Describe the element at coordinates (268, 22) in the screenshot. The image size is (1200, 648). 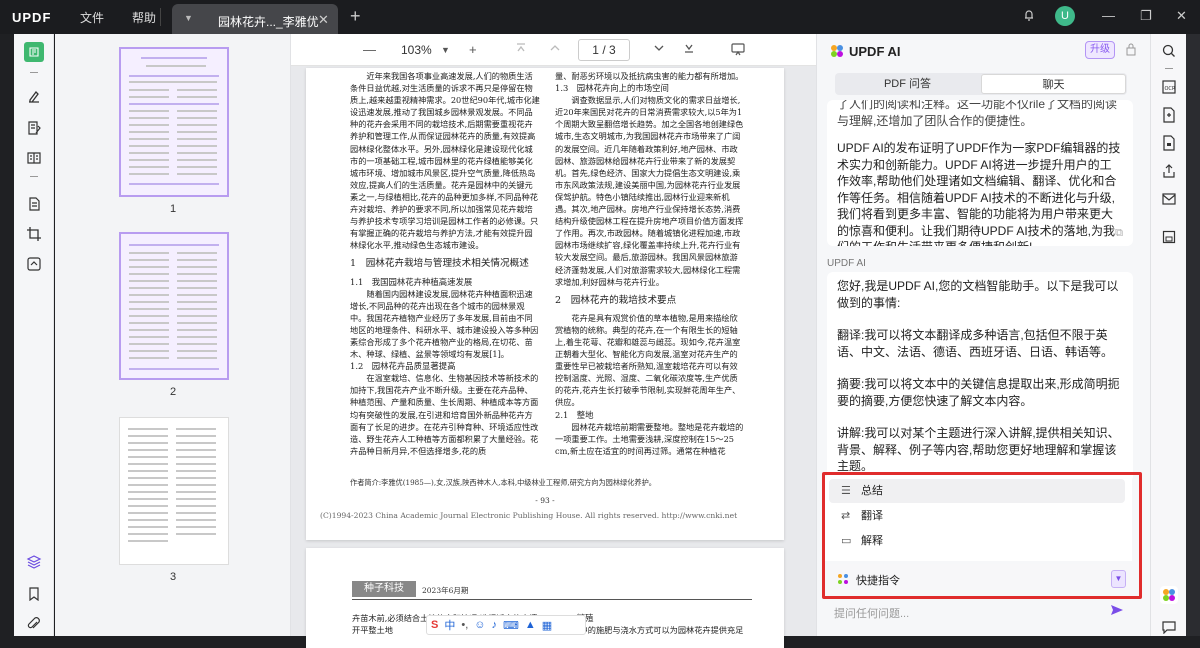
I see `tab-title: 园林花卉..._李雅优` at that location.